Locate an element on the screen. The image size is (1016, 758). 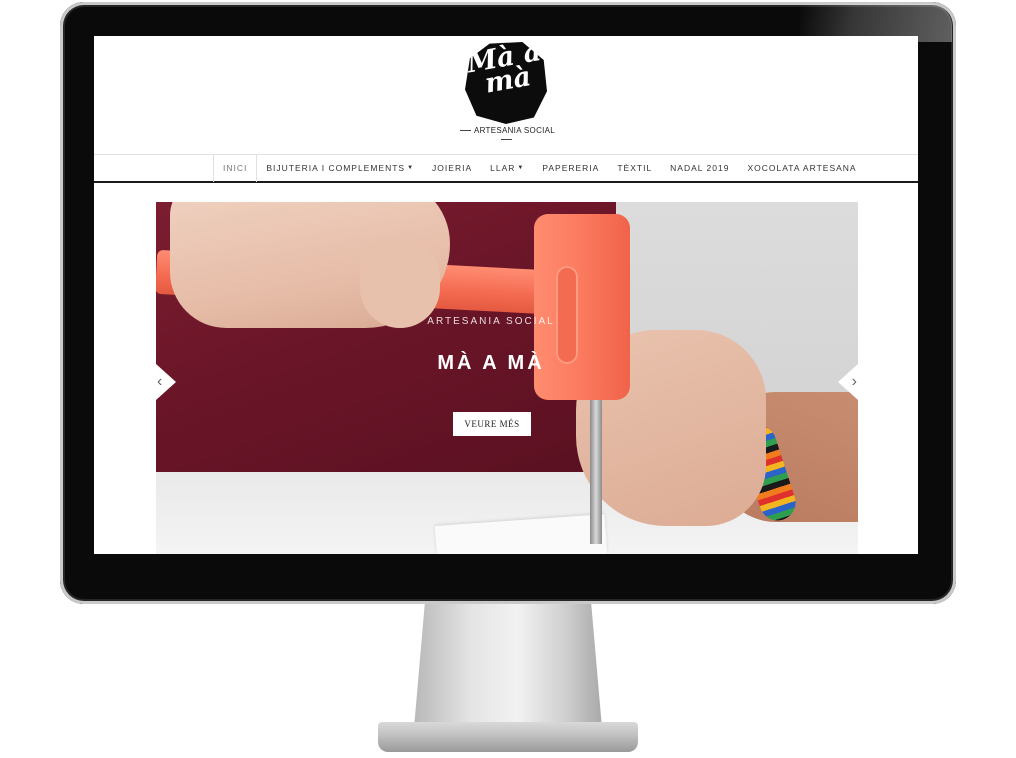
nav-item-t-xtil: TÈXTIL is located at coordinates (634, 168).